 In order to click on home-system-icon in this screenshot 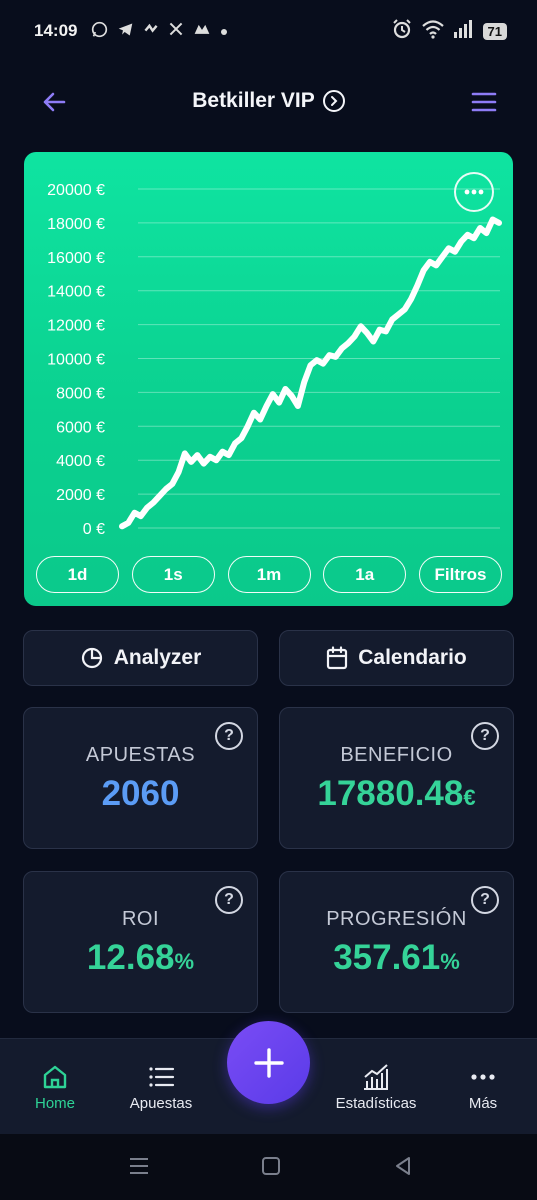, I will do `click(271, 1166)`.